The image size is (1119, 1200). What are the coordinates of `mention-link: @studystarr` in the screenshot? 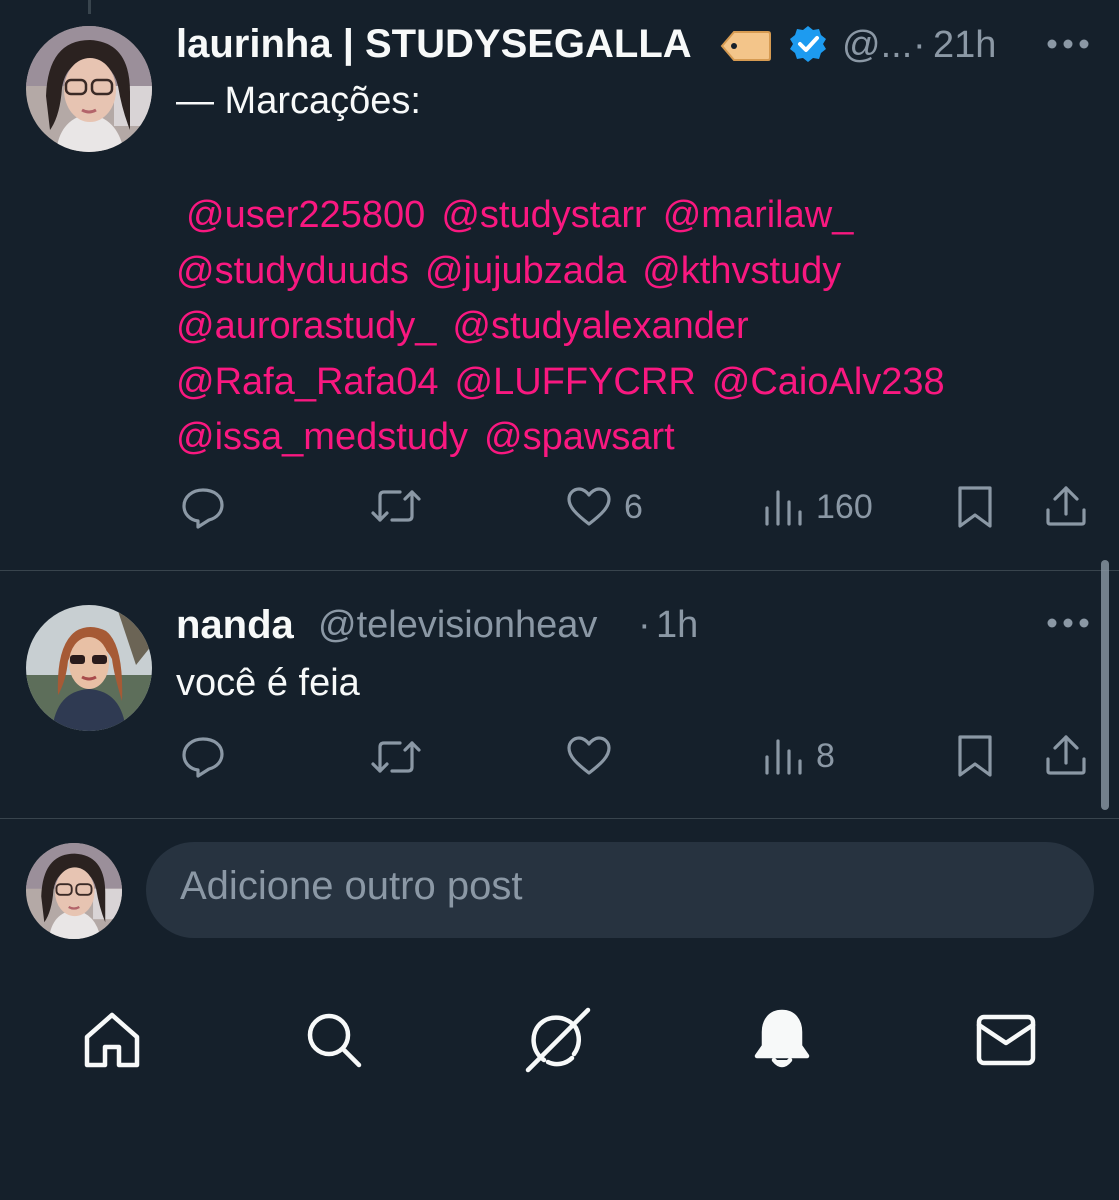 It's located at (543, 215).